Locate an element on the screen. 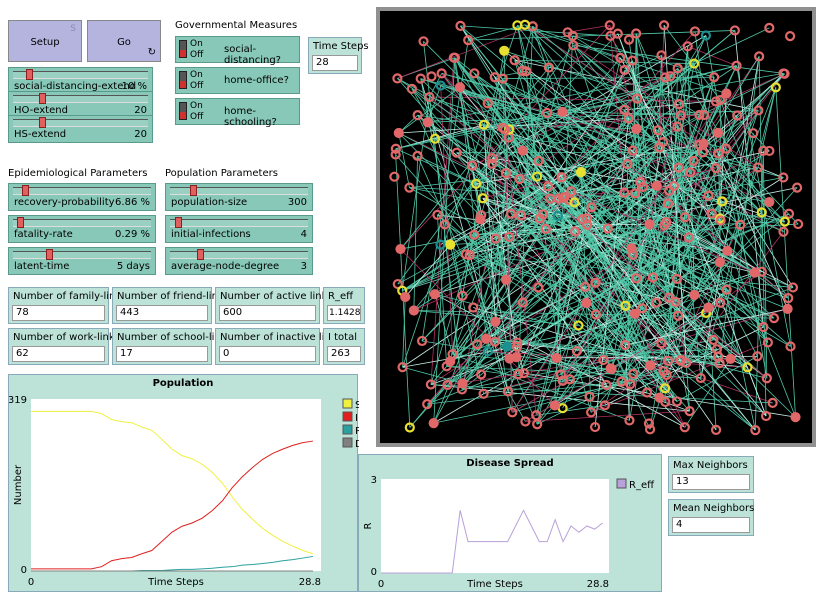 The height and width of the screenshot is (600, 825). population-chart: 319 00 28.8 Time Steps Number SIRD is located at coordinates (184, 491).